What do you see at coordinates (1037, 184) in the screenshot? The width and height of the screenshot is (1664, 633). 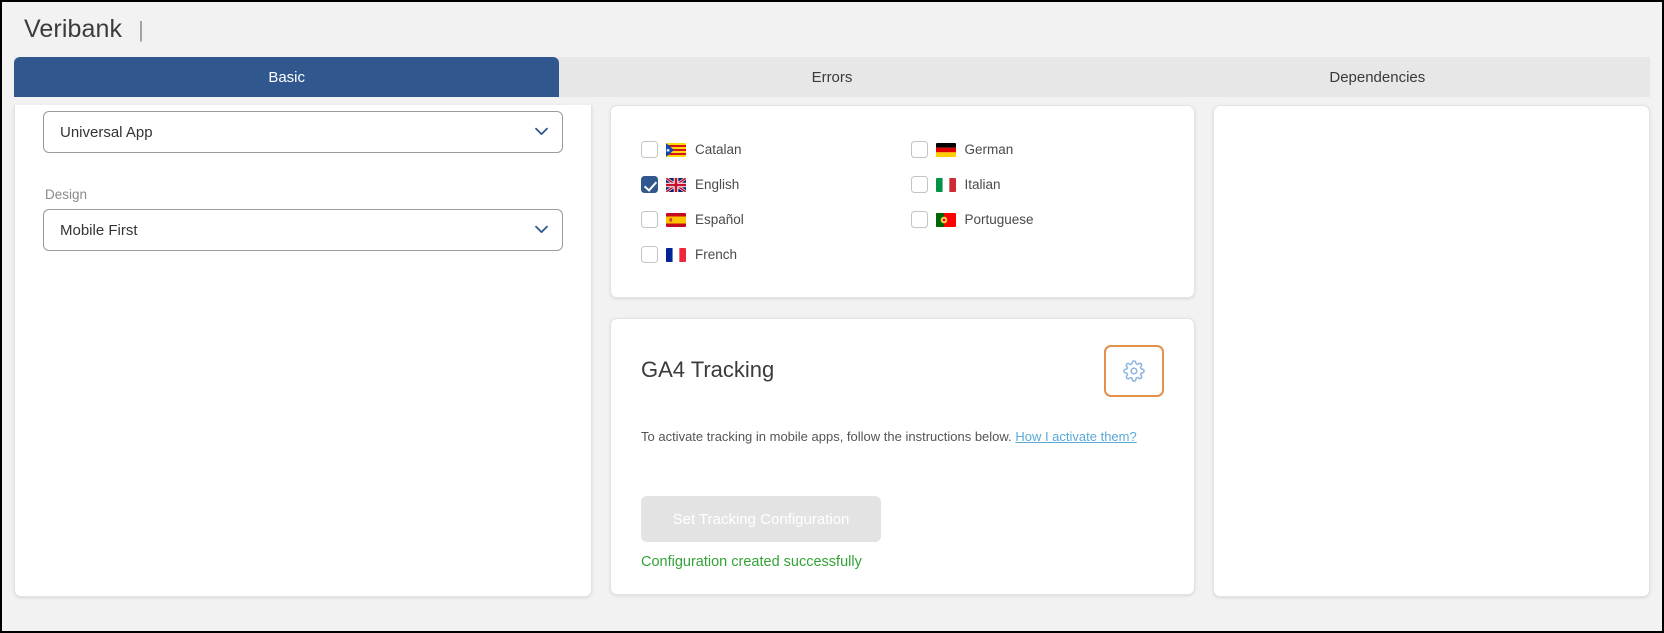 I see `language-row-italian: Italian` at bounding box center [1037, 184].